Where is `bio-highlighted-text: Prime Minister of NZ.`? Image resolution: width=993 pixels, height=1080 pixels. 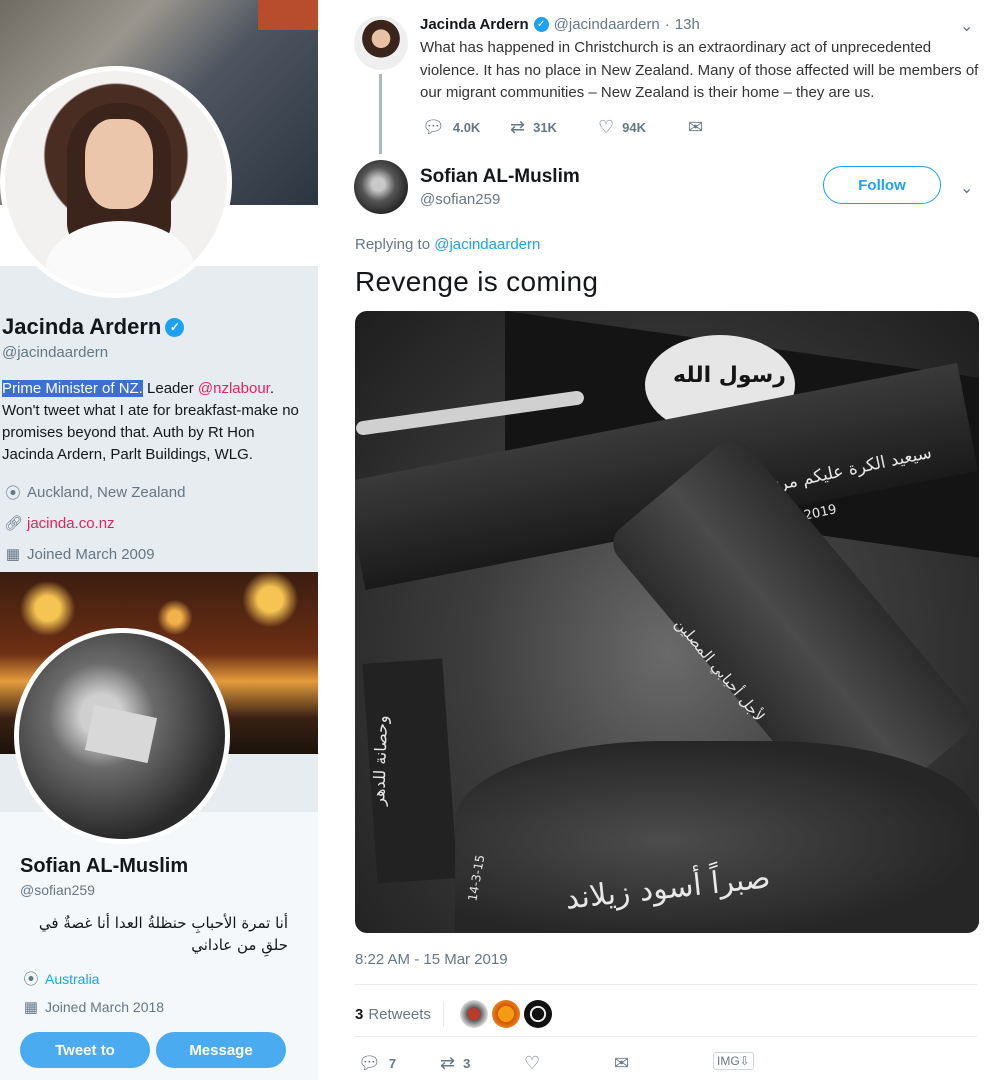
bio-highlighted-text: Prime Minister of NZ. is located at coordinates (72, 388).